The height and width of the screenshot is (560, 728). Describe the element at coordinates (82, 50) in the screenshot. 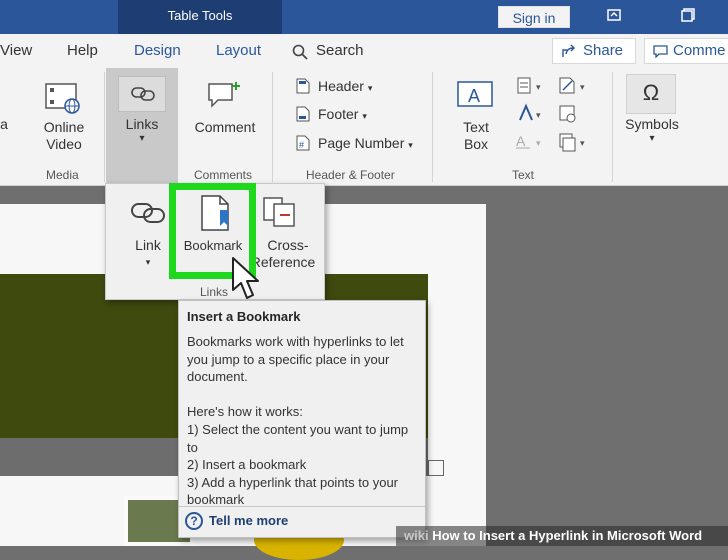

I see `tab-help: Help` at that location.